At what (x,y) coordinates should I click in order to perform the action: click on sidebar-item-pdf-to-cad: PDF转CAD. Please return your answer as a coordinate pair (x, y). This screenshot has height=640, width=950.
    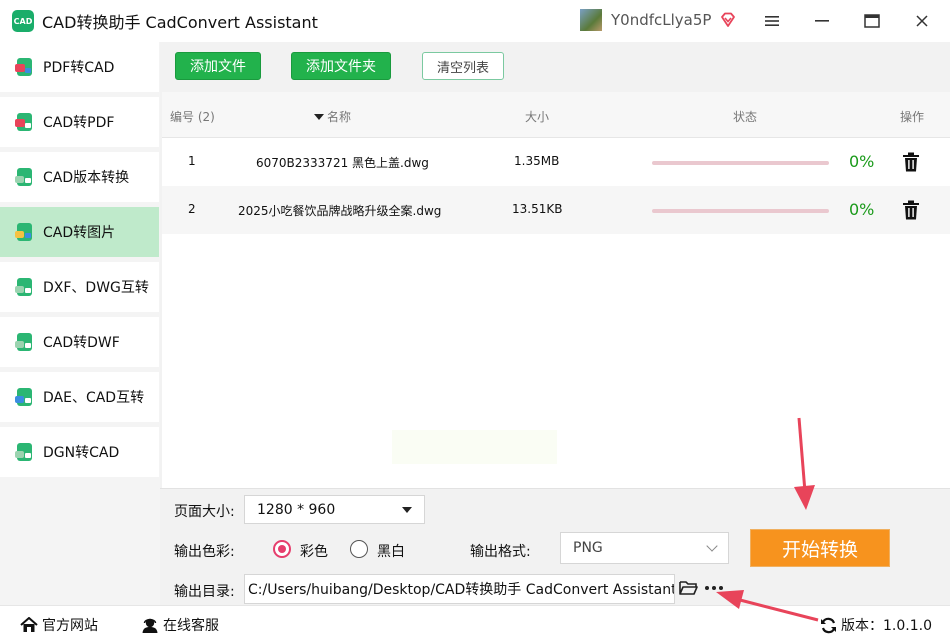
    Looking at the image, I should click on (79, 67).